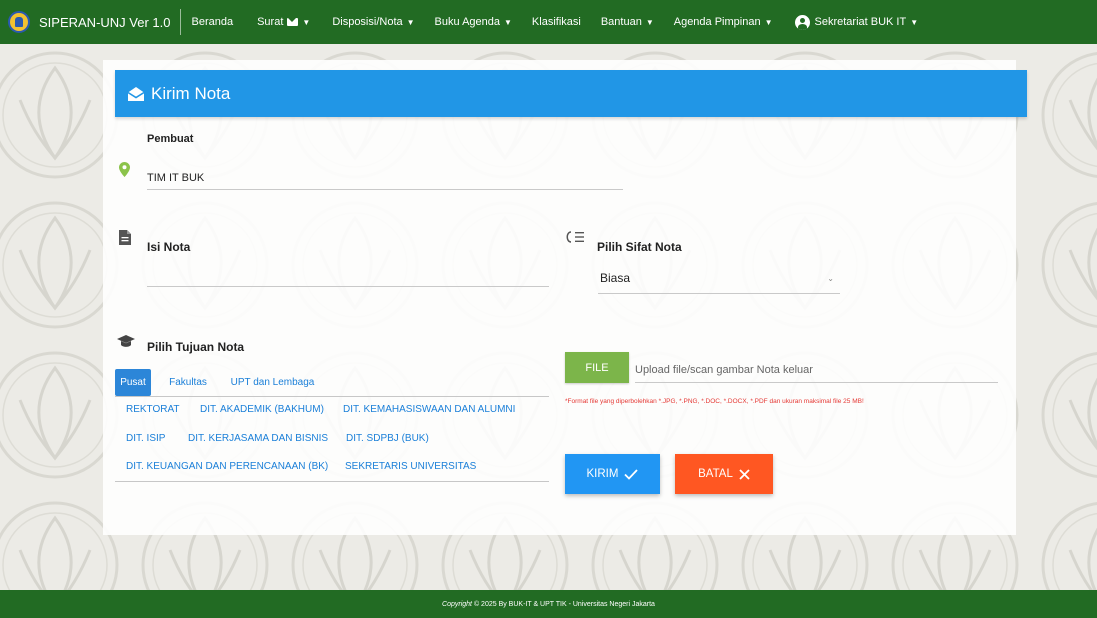 The height and width of the screenshot is (618, 1097). What do you see at coordinates (258, 438) in the screenshot?
I see `destination-dit-kerjasama: DIT. KERJASAMA DAN BISNIS` at bounding box center [258, 438].